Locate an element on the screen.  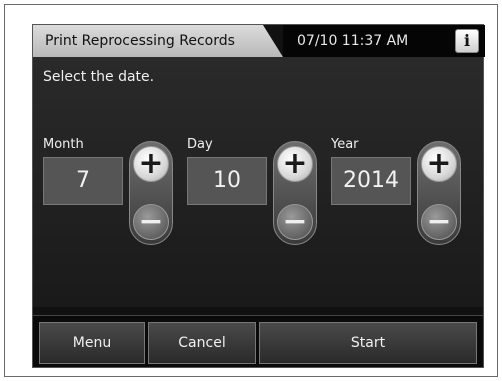
month-value: 7 is located at coordinates (83, 181).